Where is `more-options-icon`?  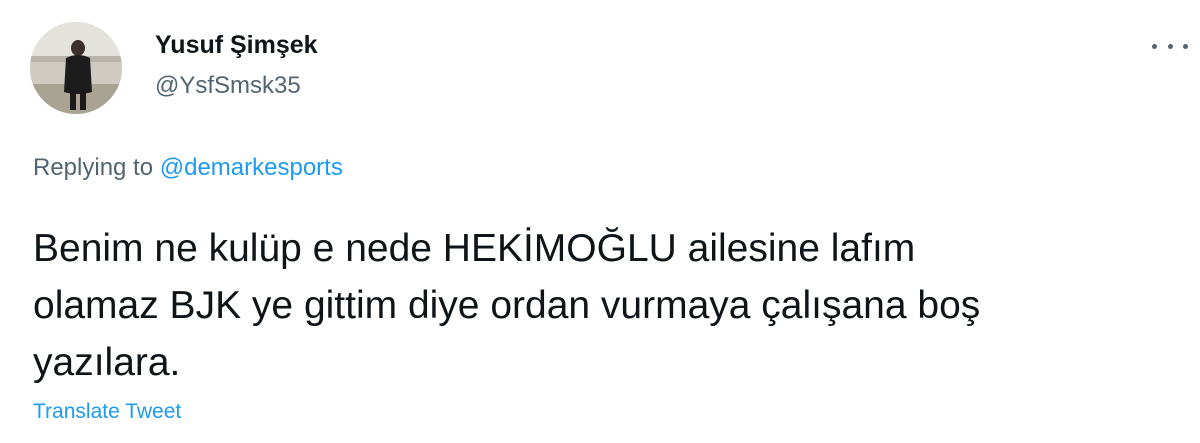 more-options-icon is located at coordinates (1170, 46).